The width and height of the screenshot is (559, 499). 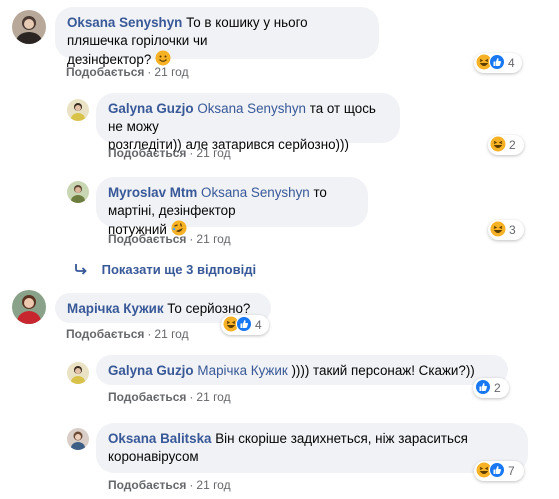 What do you see at coordinates (159, 438) in the screenshot?
I see `comment-author: Oksana Balitska` at bounding box center [159, 438].